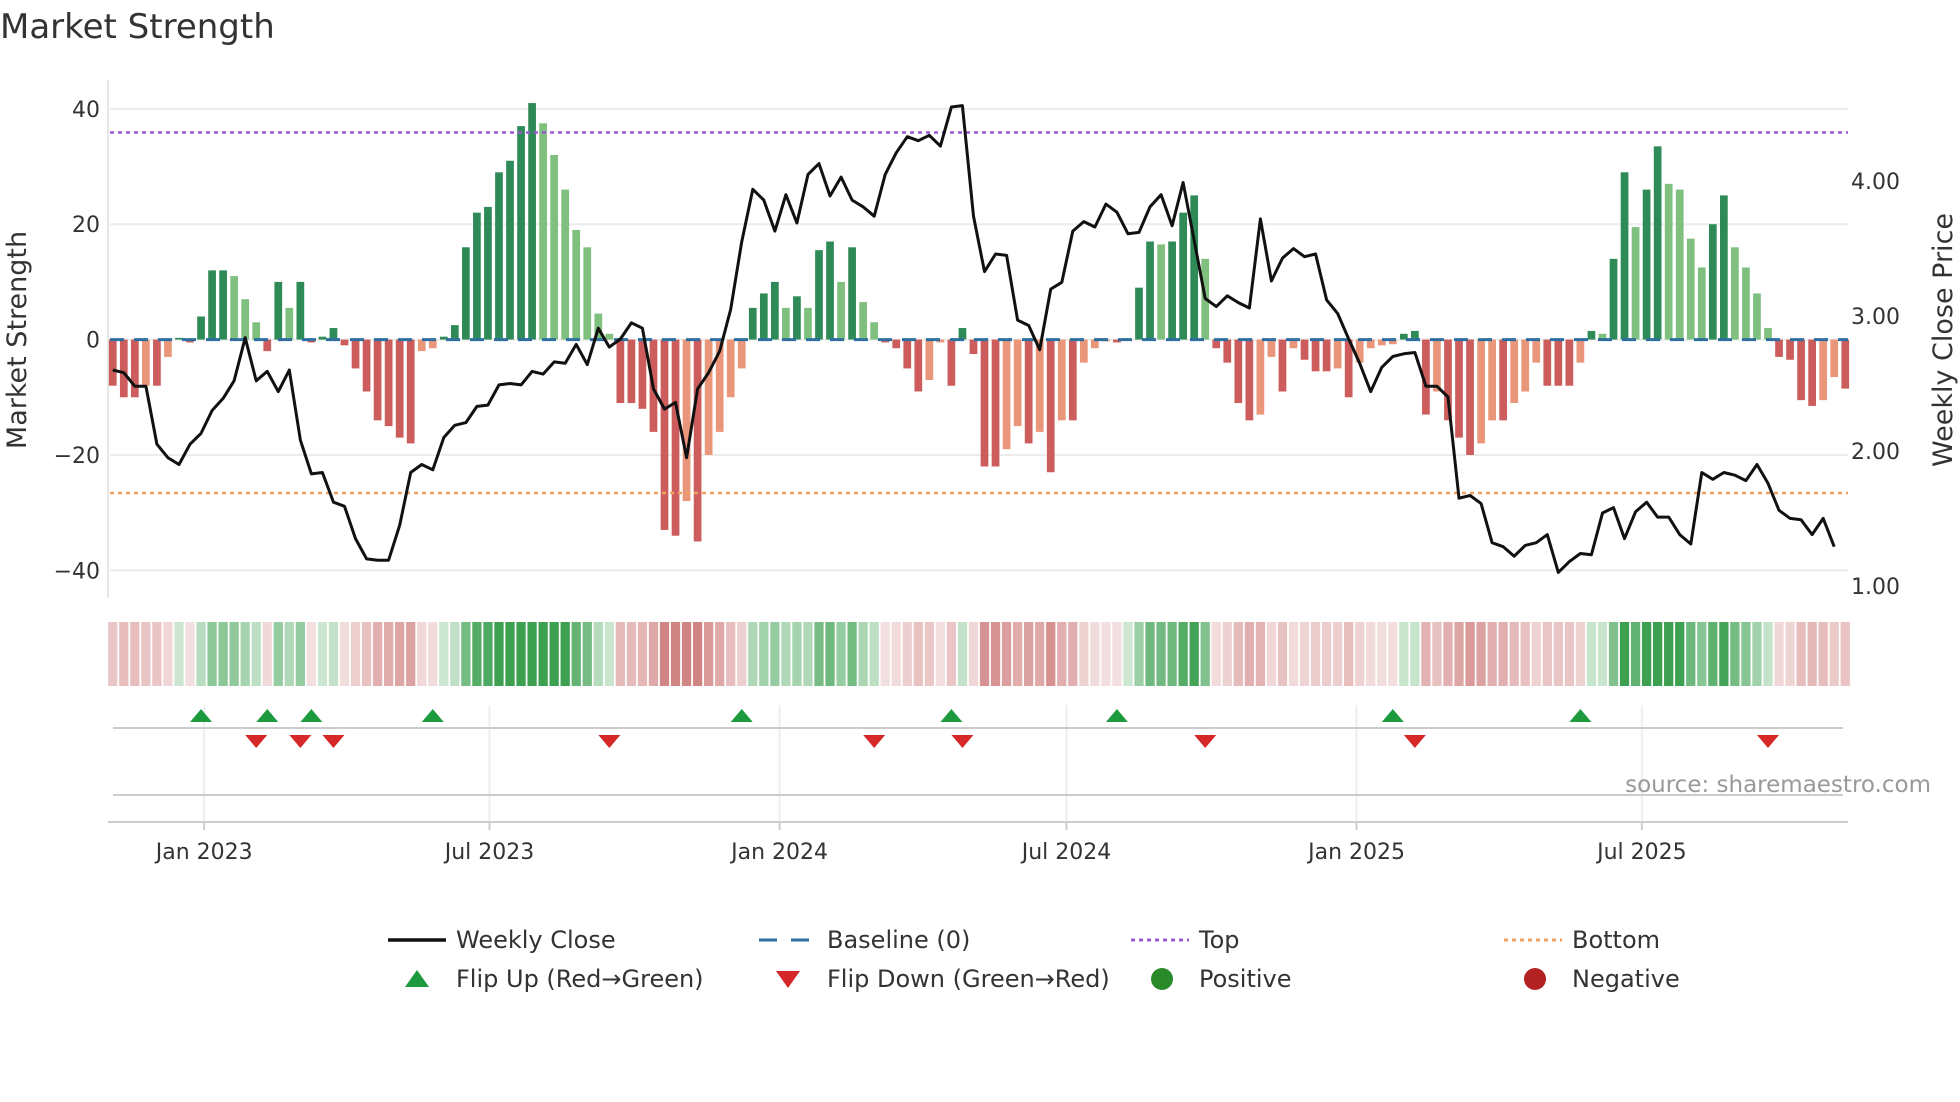  I want to click on chart-title: Market Strength, so click(137, 27).